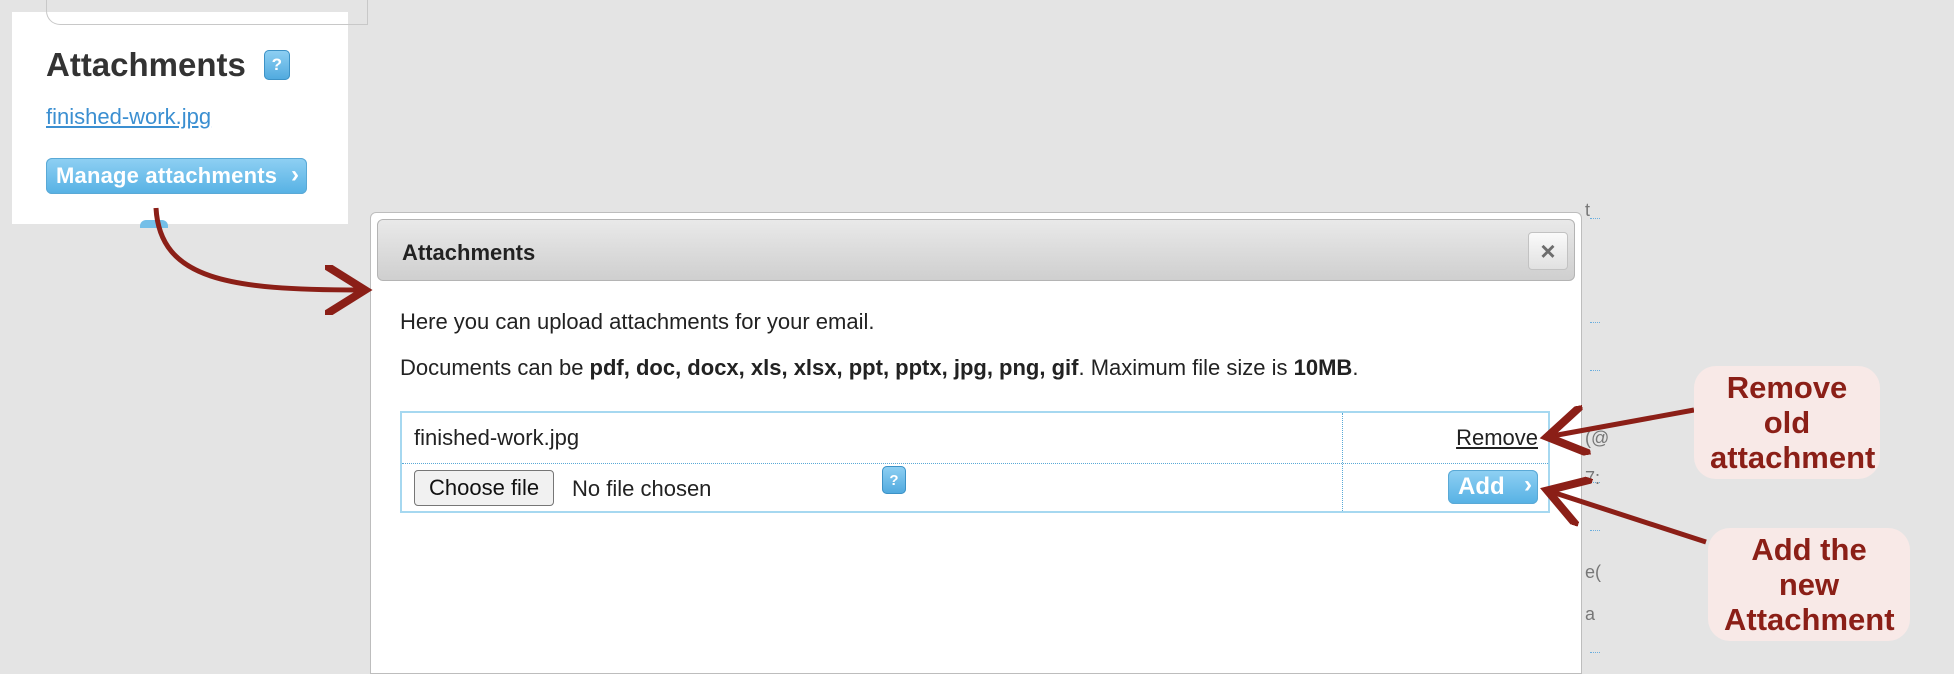 This screenshot has height=674, width=1954. What do you see at coordinates (256, 248) in the screenshot?
I see `arrow-to-dialog` at bounding box center [256, 248].